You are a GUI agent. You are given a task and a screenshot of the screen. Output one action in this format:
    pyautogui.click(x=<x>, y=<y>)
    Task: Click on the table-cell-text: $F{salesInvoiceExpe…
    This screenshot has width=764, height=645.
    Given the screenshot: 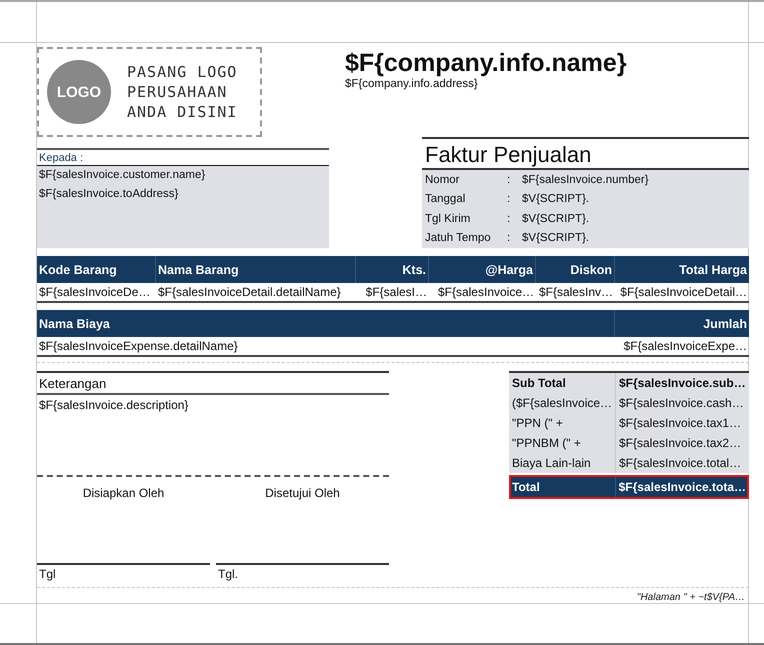 What is the action you would take?
    pyautogui.click(x=685, y=346)
    